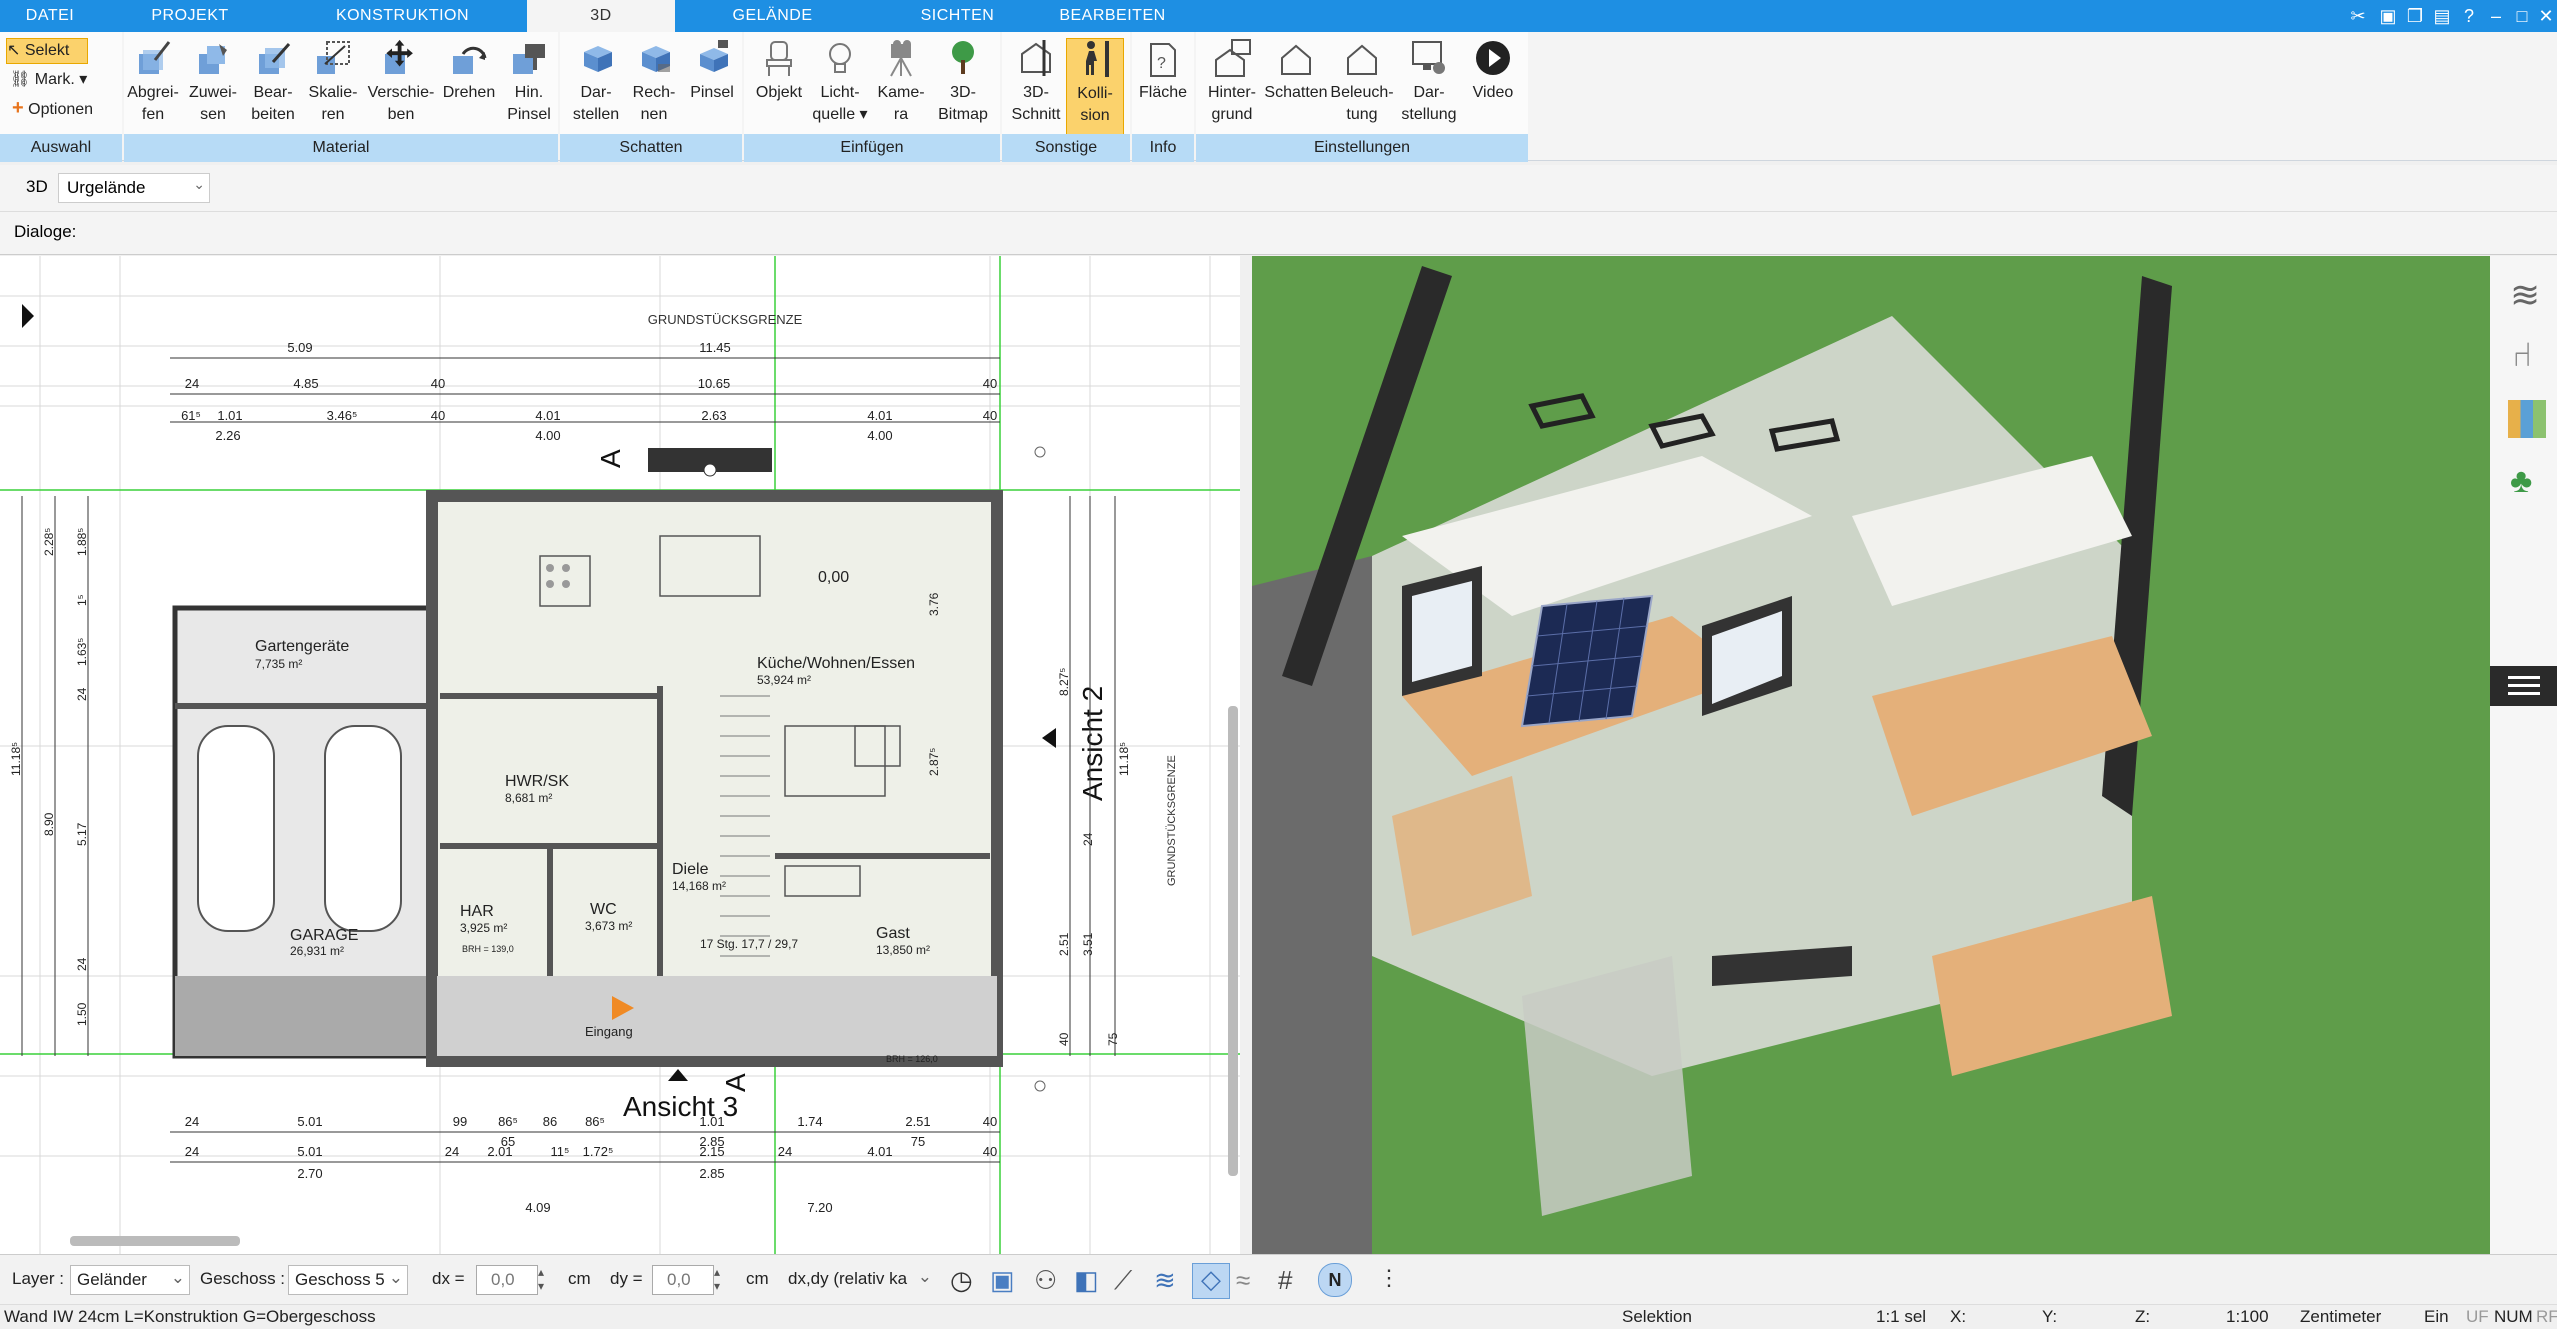 The image size is (2557, 1329). Describe the element at coordinates (1285, 1280) in the screenshot. I see `grid-icon: #` at that location.